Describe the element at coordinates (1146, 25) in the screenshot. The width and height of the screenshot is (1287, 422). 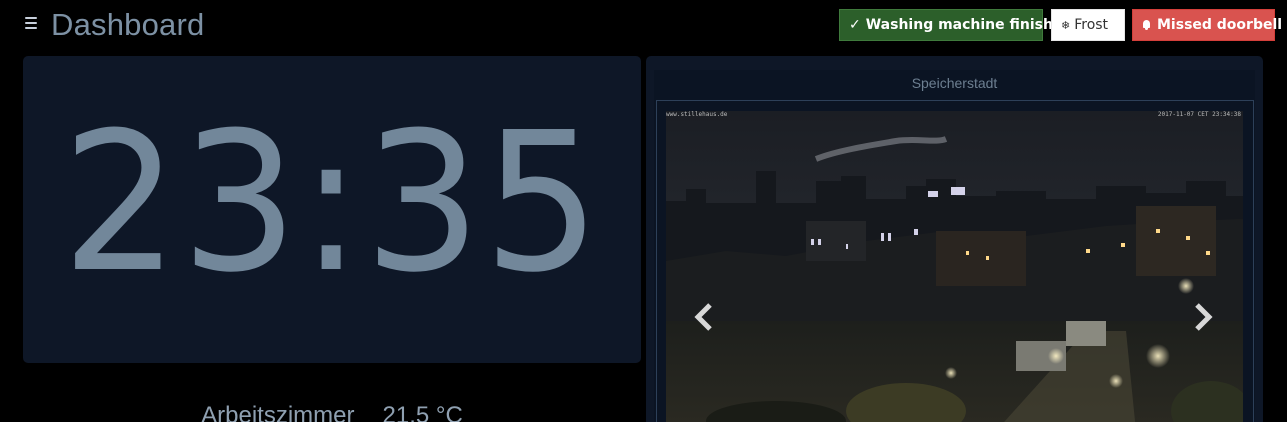
I see `bell-icon` at that location.